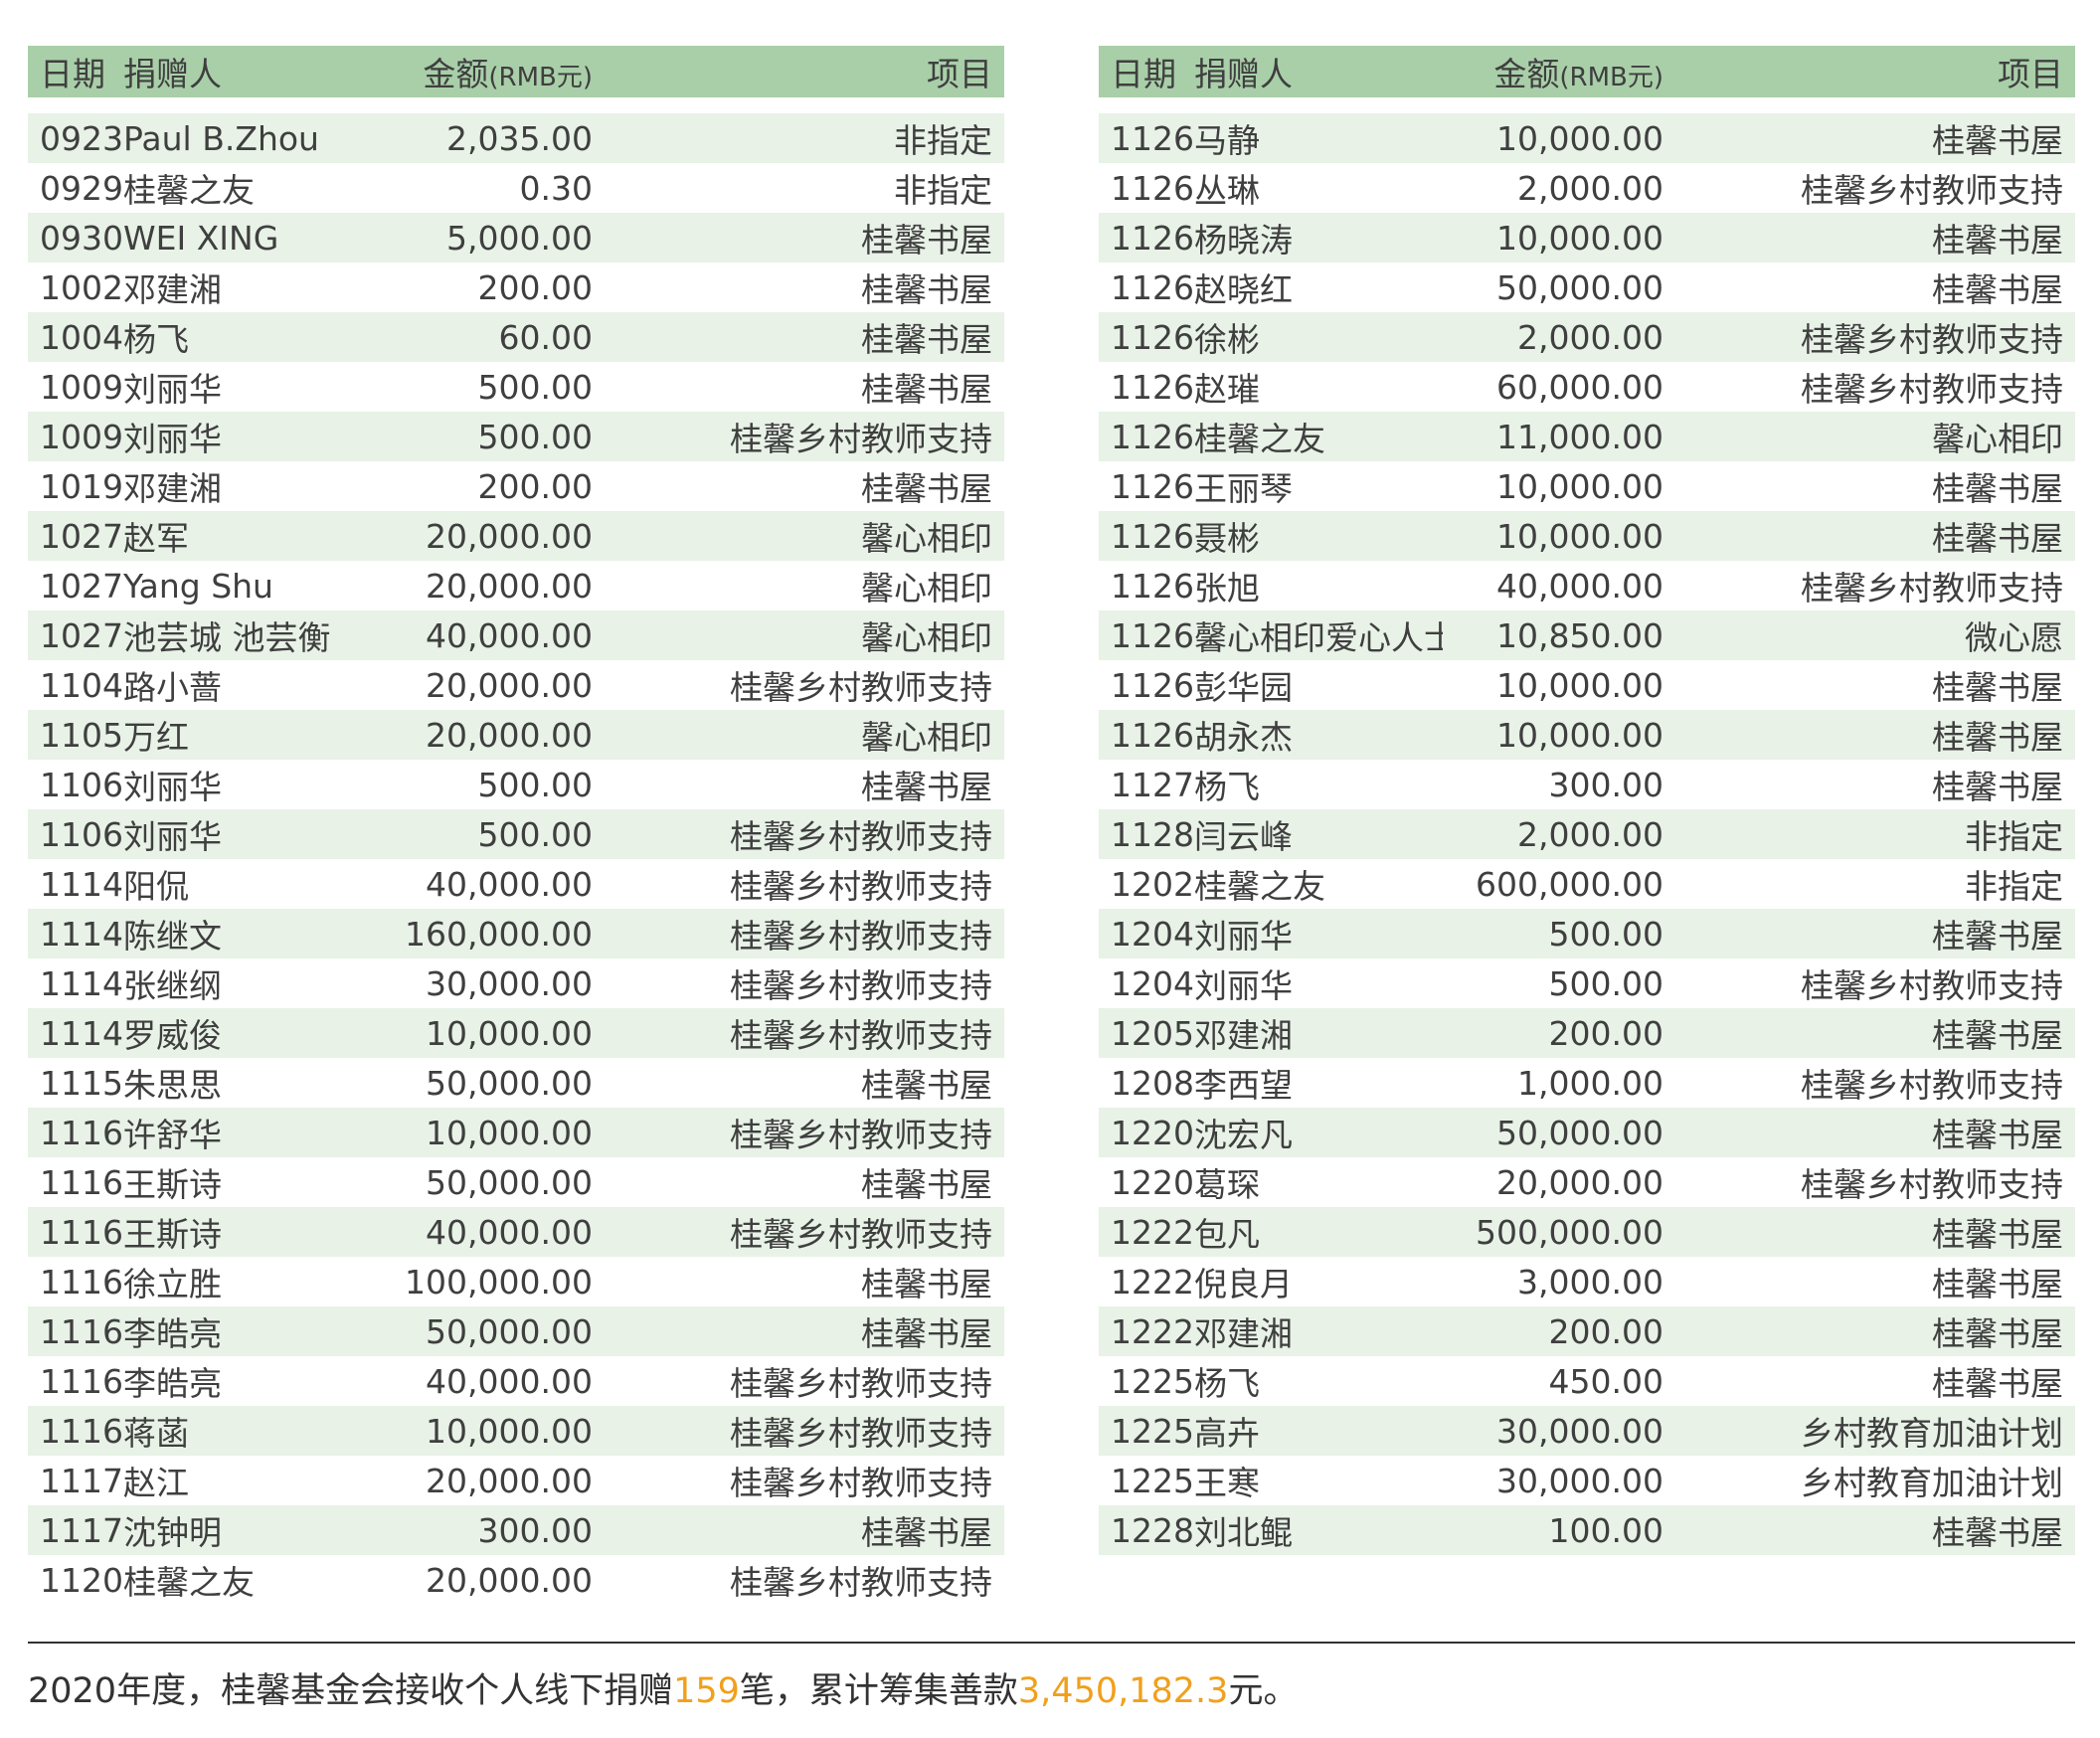 The image size is (2100, 1738). What do you see at coordinates (1587, 237) in the screenshot?
I see `table-row: 1126 杨晓涛 10,000.00 桂馨书屋` at bounding box center [1587, 237].